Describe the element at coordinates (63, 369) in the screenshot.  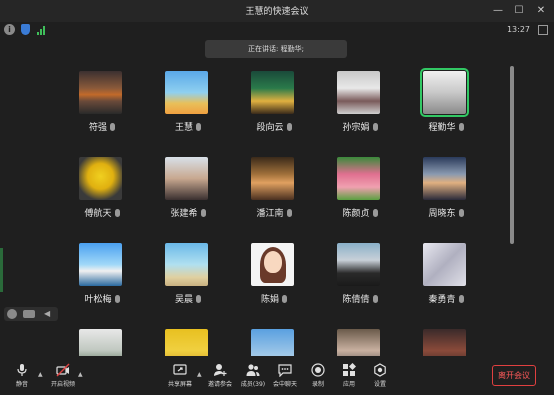
I see `camera-off-icon` at that location.